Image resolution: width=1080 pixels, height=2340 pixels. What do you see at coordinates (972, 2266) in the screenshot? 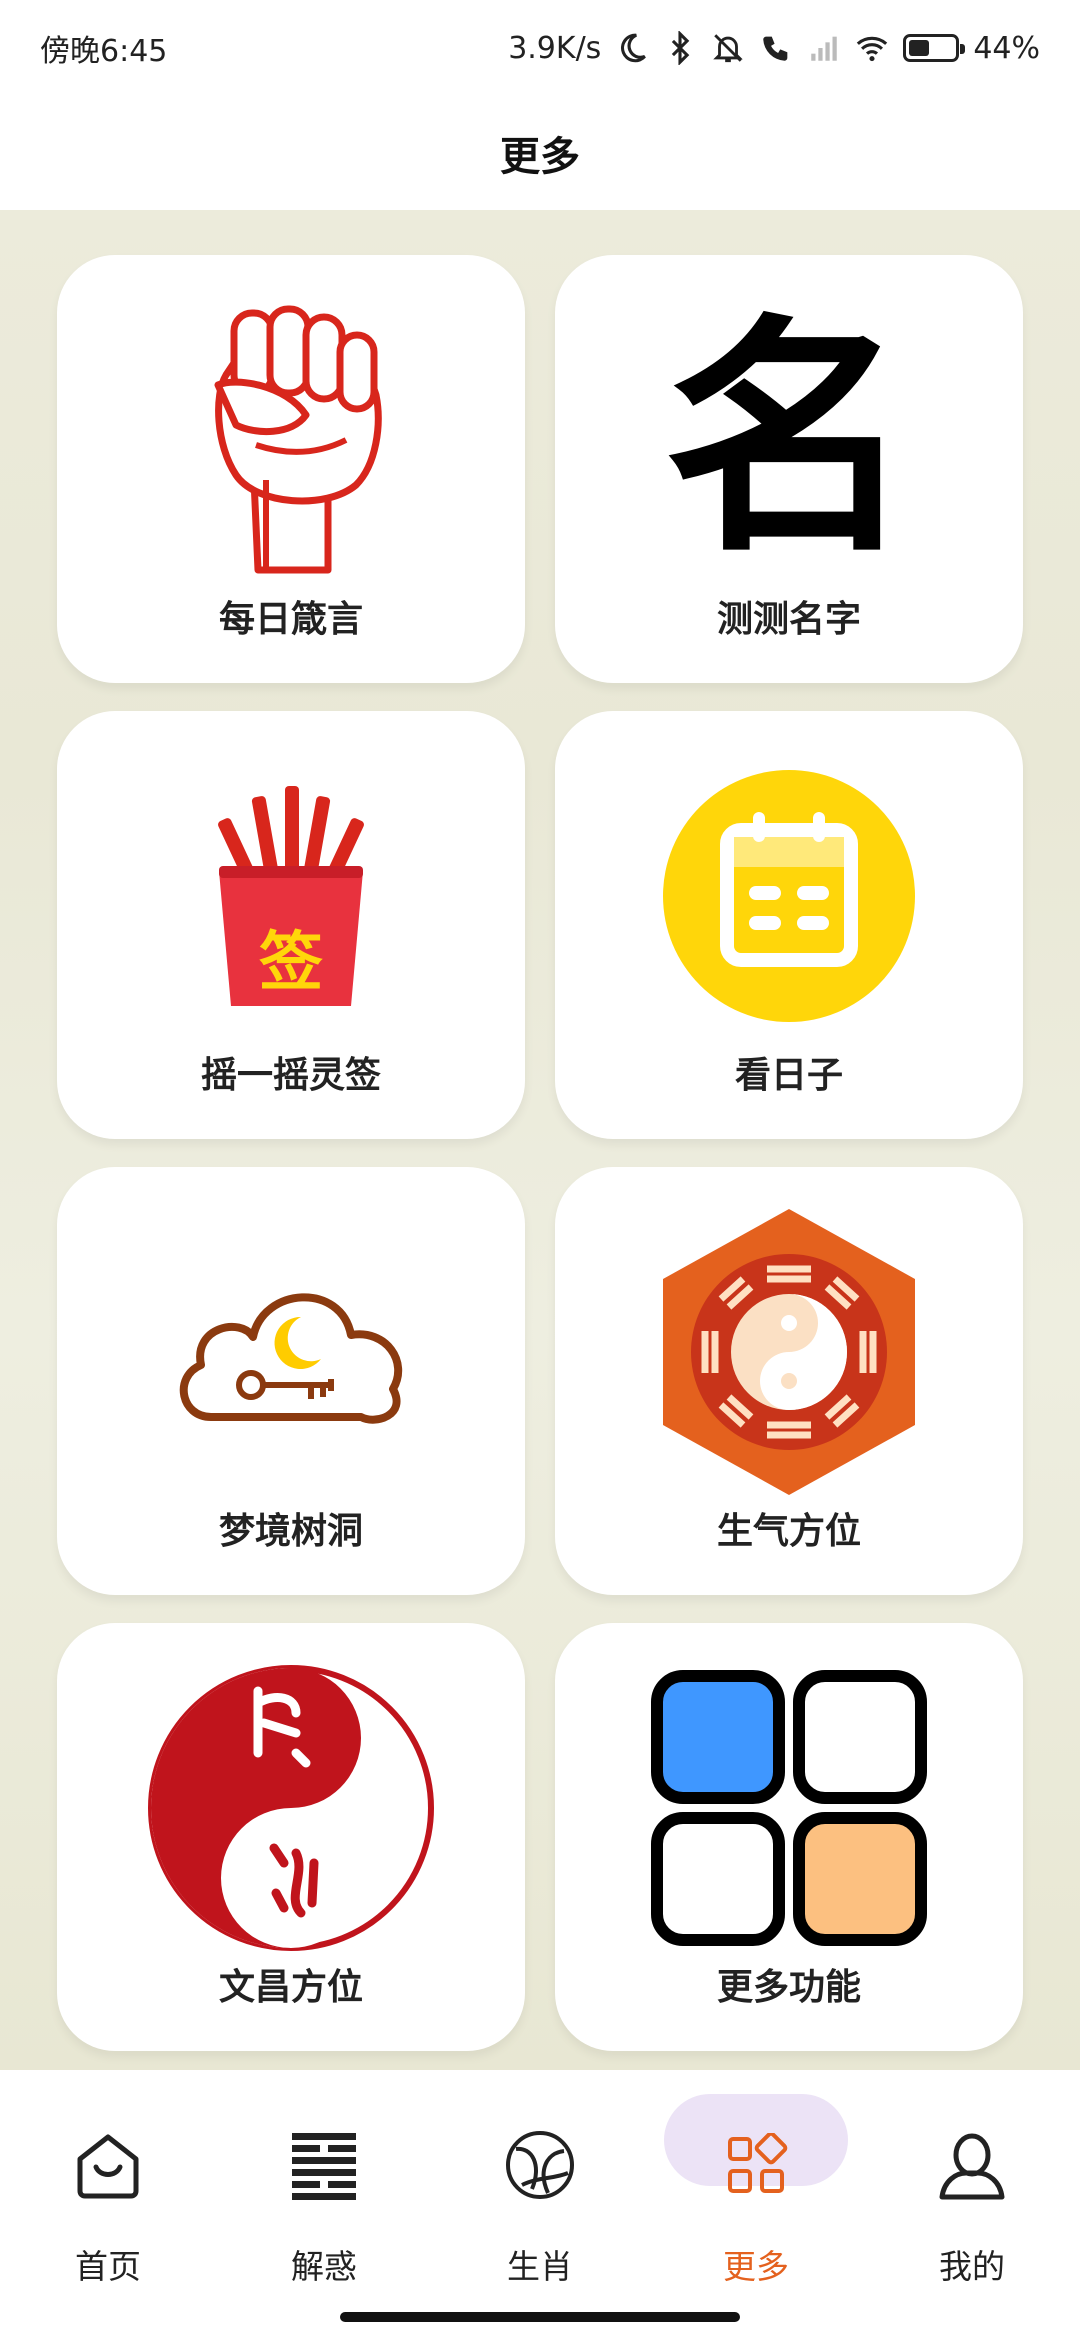
I see `nav-label: 我的` at bounding box center [972, 2266].